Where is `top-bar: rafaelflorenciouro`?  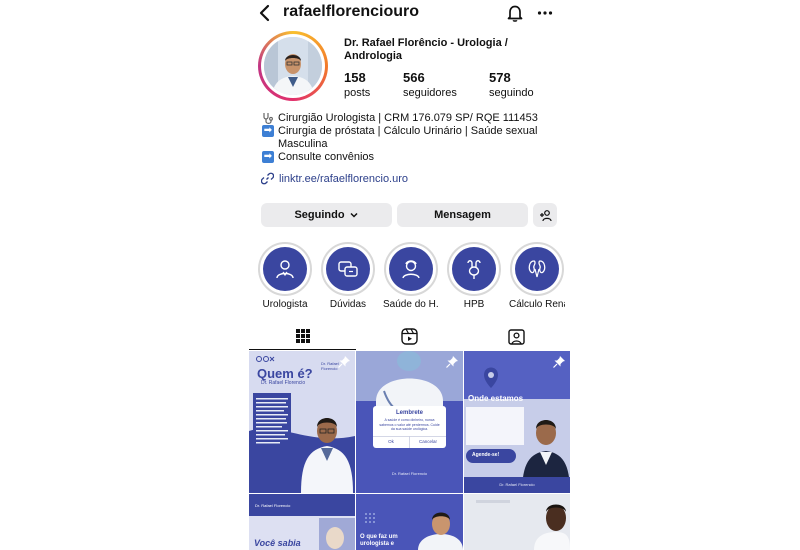 top-bar: rafaelflorenciouro is located at coordinates (409, 13).